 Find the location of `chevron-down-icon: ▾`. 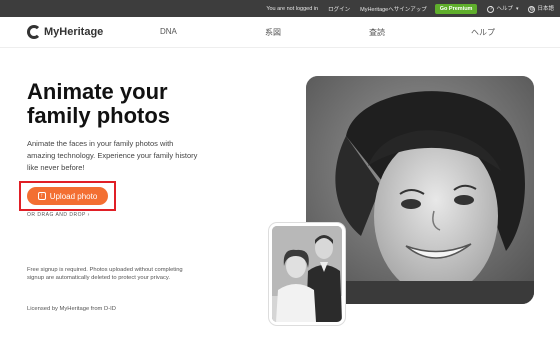

chevron-down-icon: ▾ is located at coordinates (517, 9).